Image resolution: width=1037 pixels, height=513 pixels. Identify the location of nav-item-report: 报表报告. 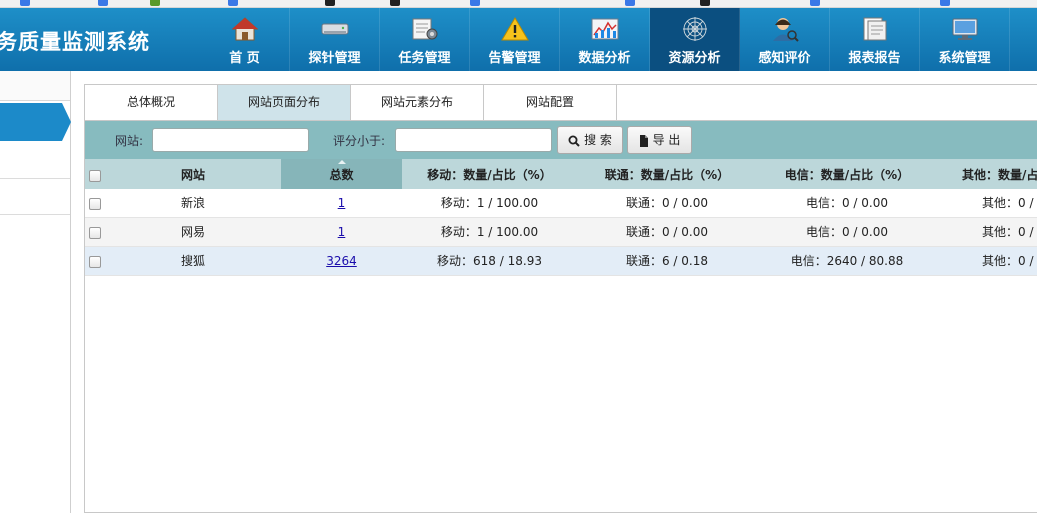
(875, 39).